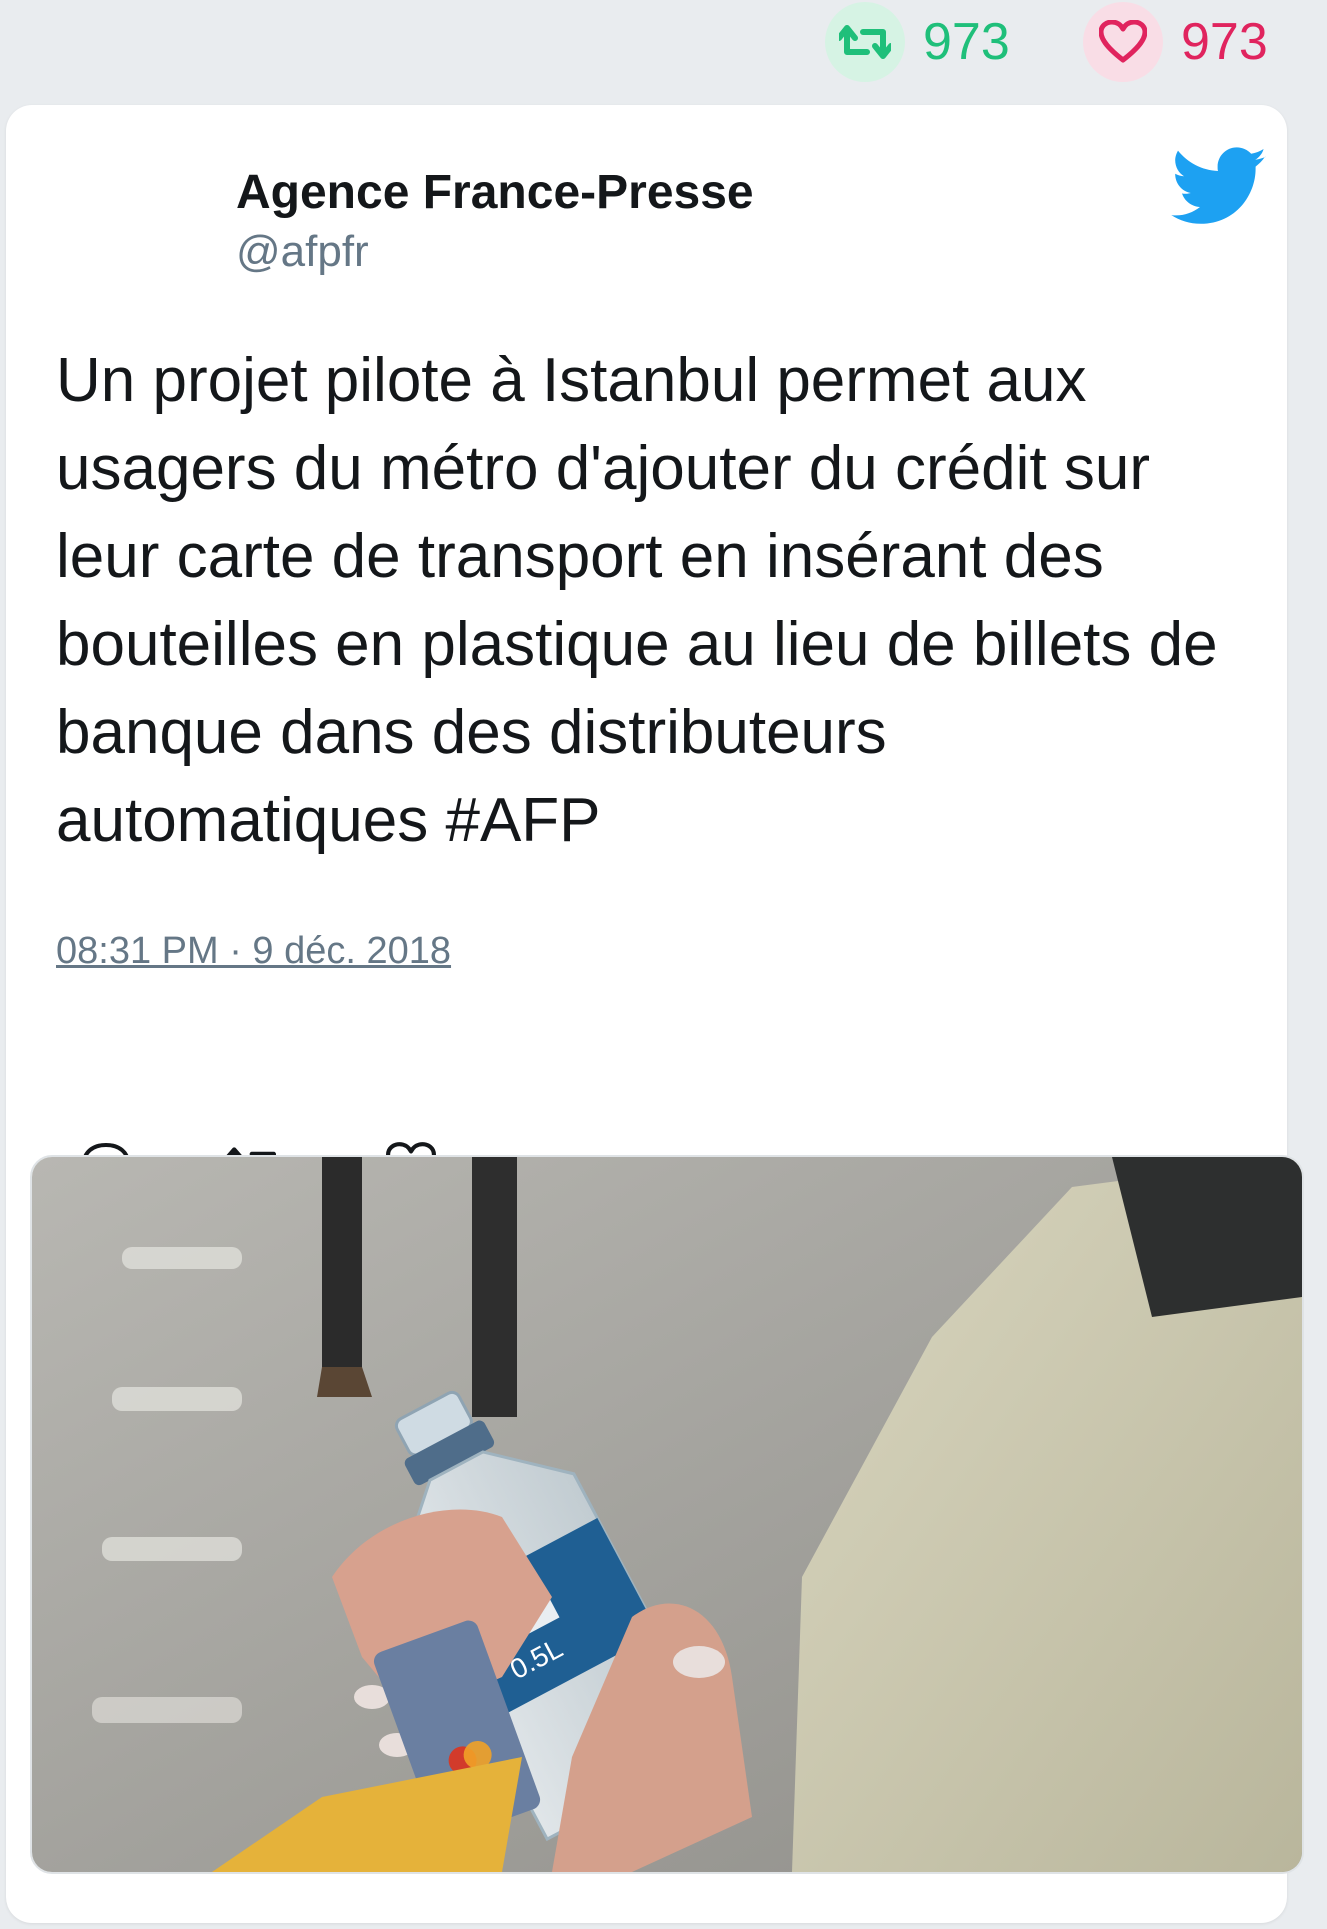 The image size is (1327, 1929). Describe the element at coordinates (1123, 42) in the screenshot. I see `heart-icon` at that location.